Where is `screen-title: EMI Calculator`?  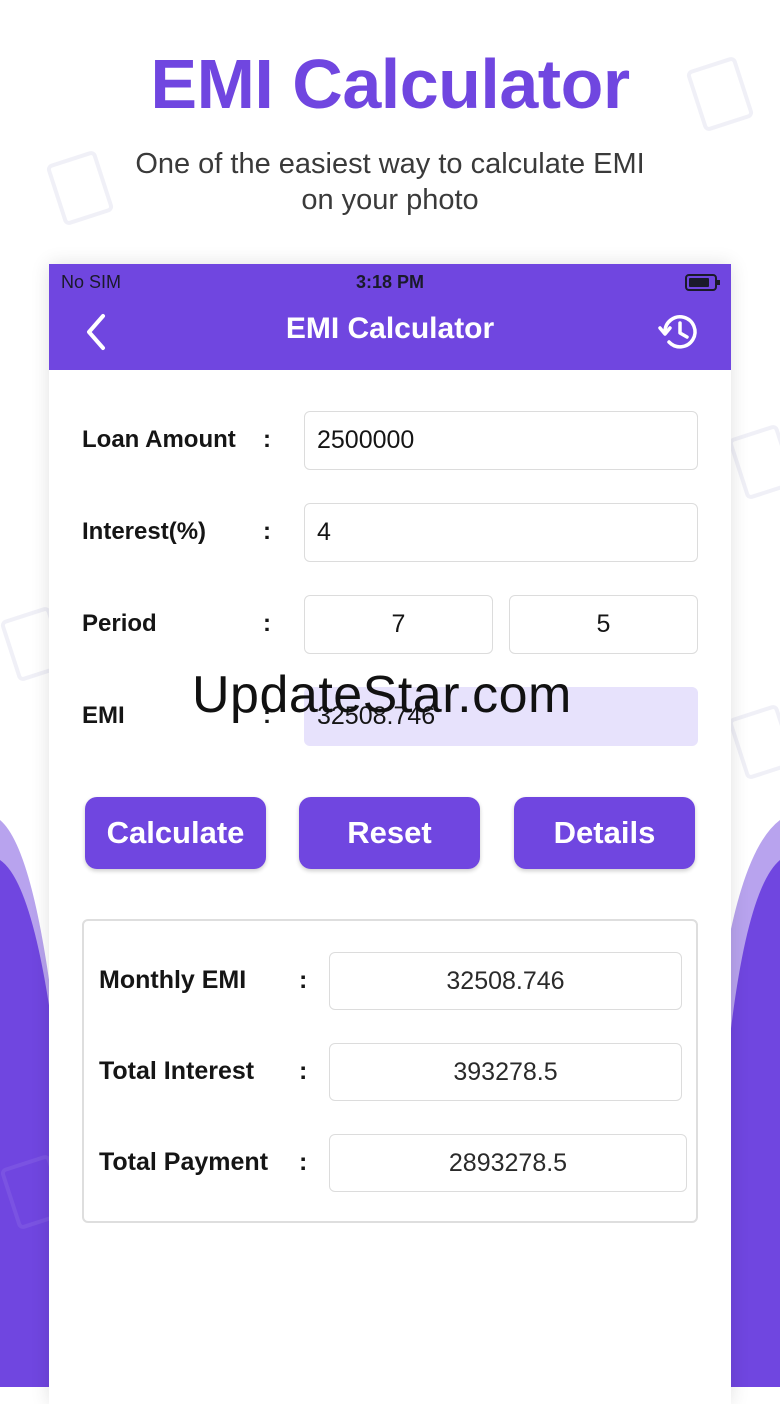
screen-title: EMI Calculator is located at coordinates (390, 328).